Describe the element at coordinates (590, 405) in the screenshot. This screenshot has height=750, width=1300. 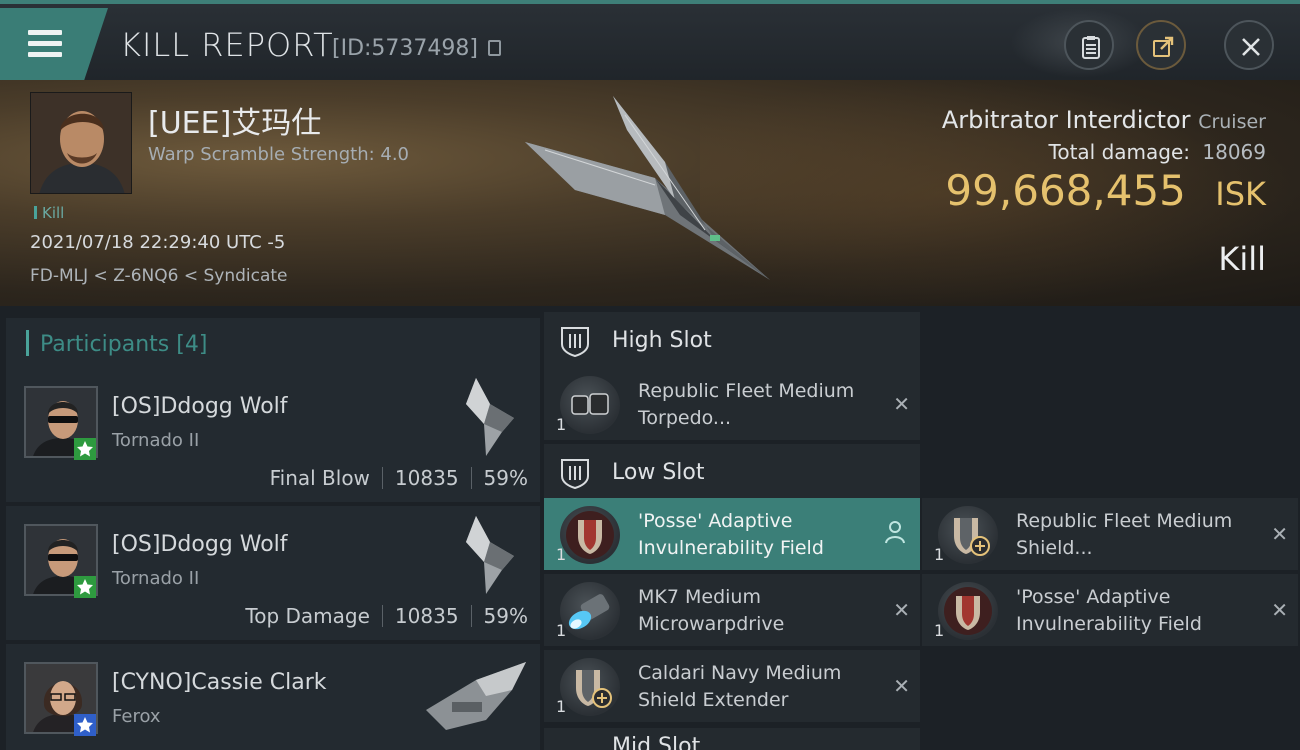
I see `torpedo-launcher-icon` at that location.